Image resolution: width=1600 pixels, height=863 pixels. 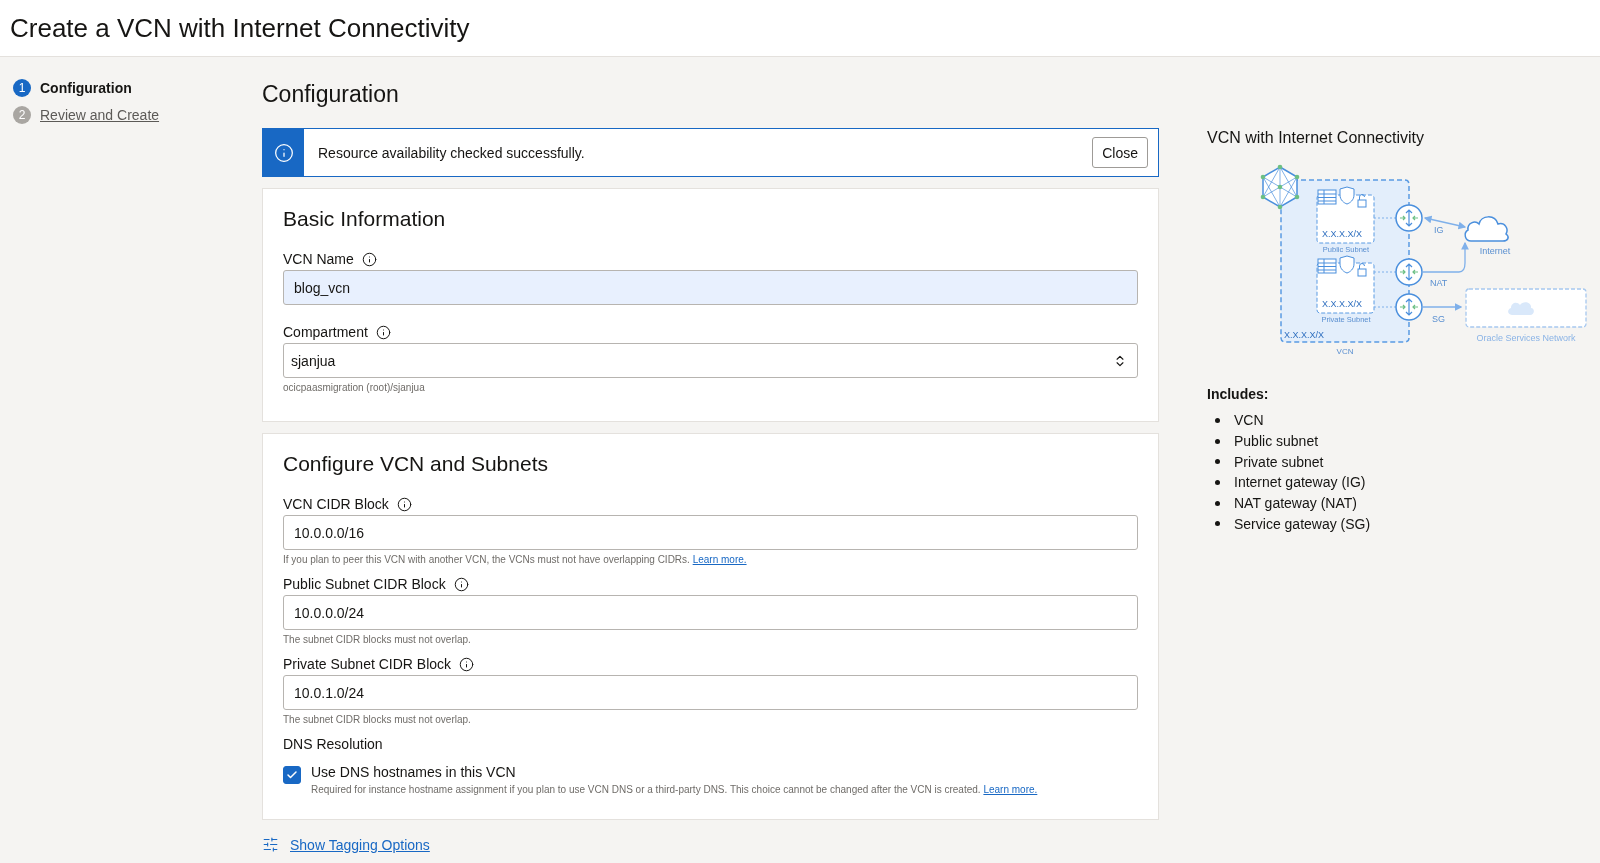 I want to click on step-number: 1, so click(x=22, y=88).